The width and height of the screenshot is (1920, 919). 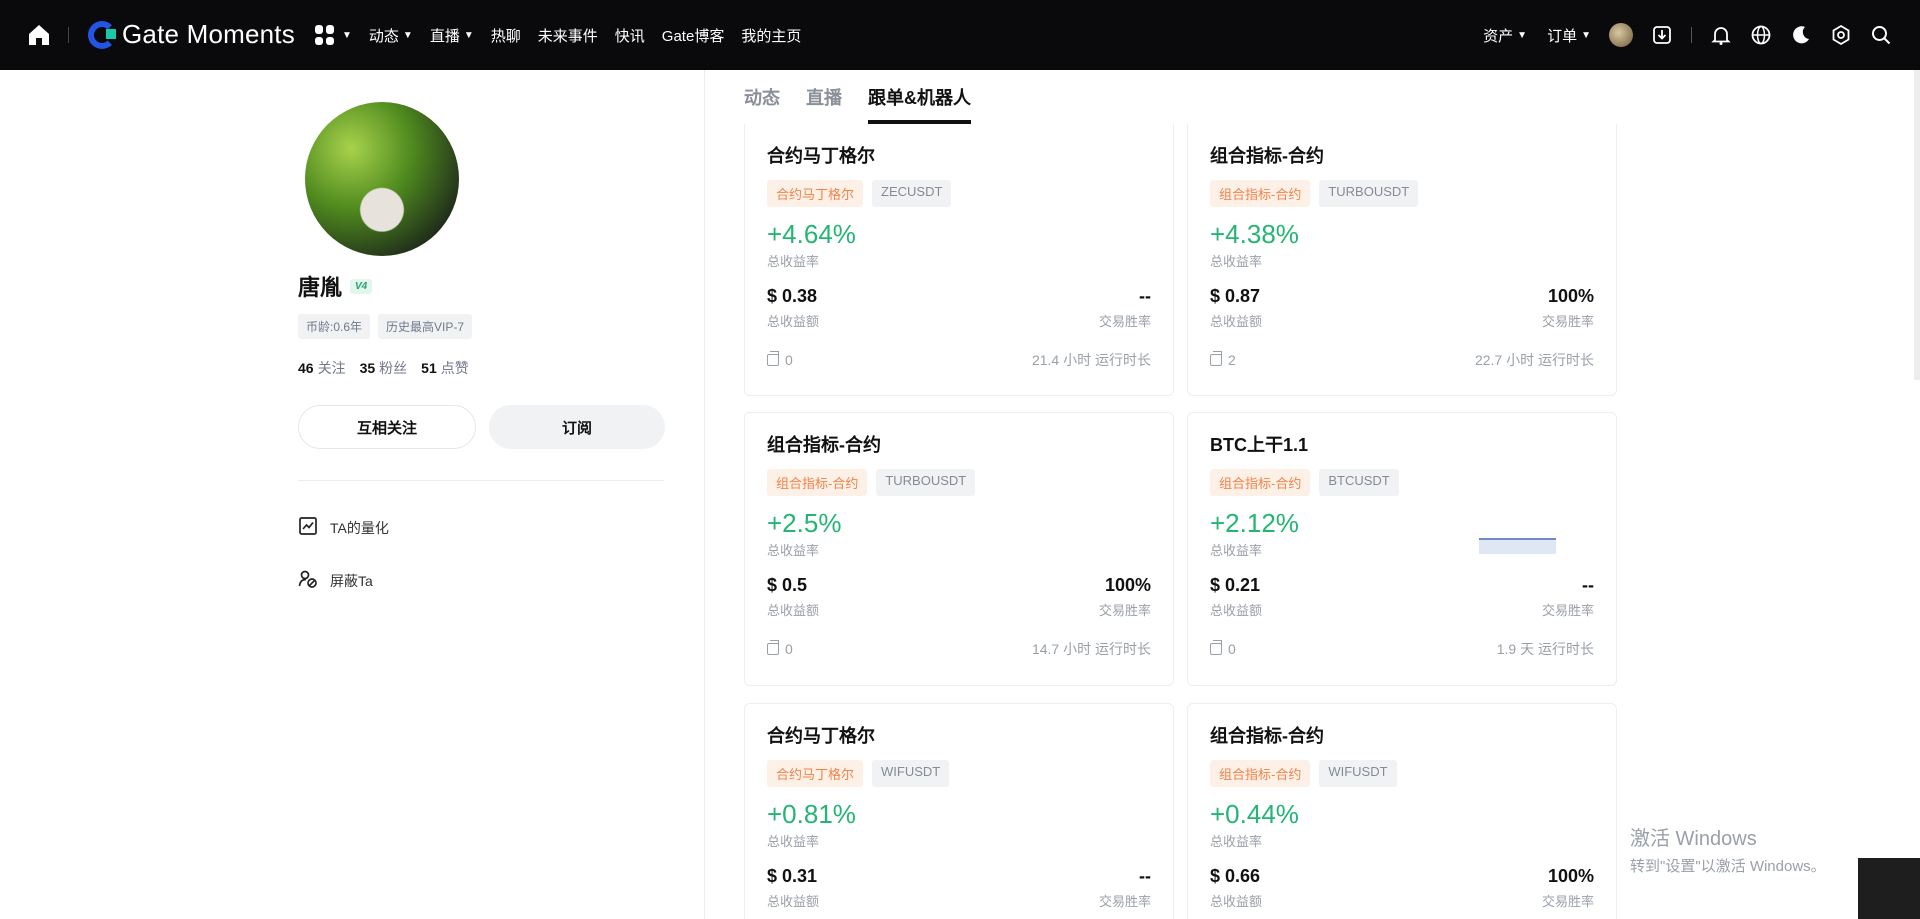 What do you see at coordinates (1621, 35) in the screenshot?
I see `avatar-icon` at bounding box center [1621, 35].